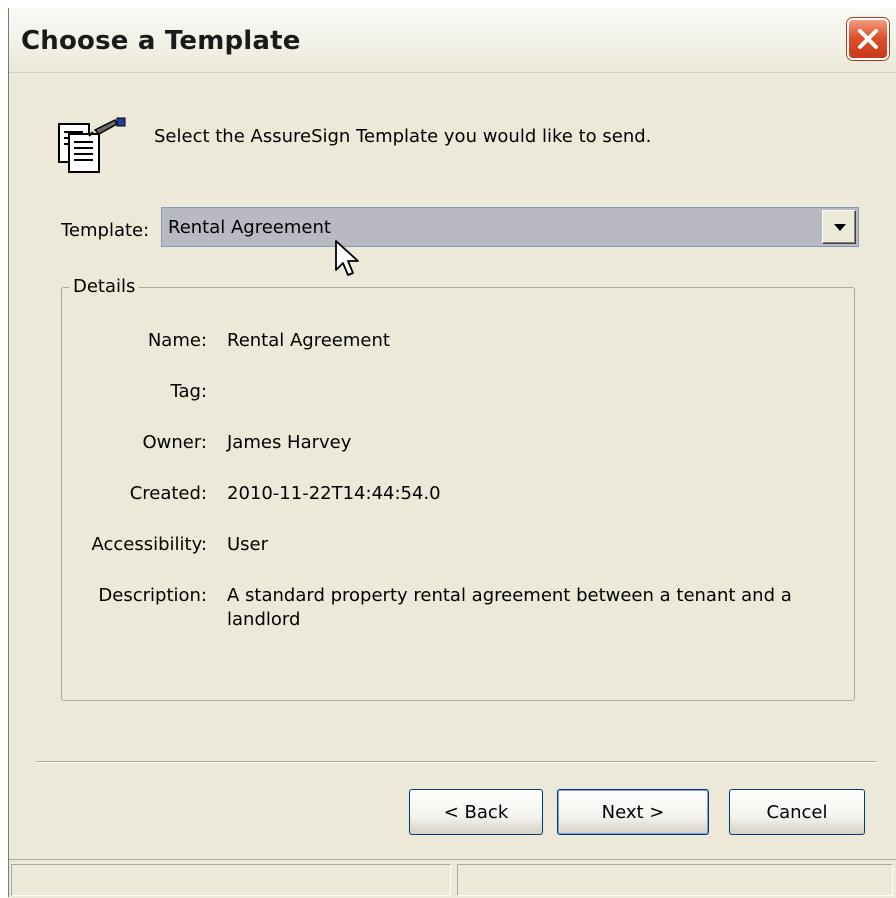 The width and height of the screenshot is (896, 898). I want to click on close-icon, so click(868, 39).